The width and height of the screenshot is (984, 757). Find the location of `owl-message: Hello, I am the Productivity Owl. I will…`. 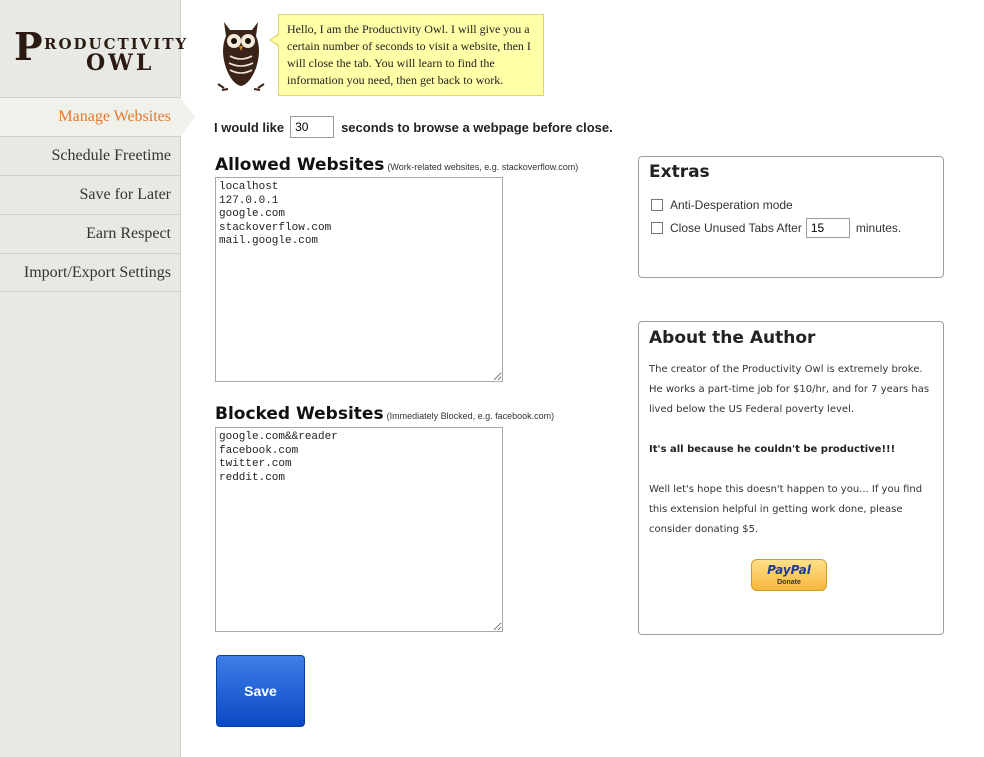

owl-message: Hello, I am the Productivity Owl. I will… is located at coordinates (409, 54).